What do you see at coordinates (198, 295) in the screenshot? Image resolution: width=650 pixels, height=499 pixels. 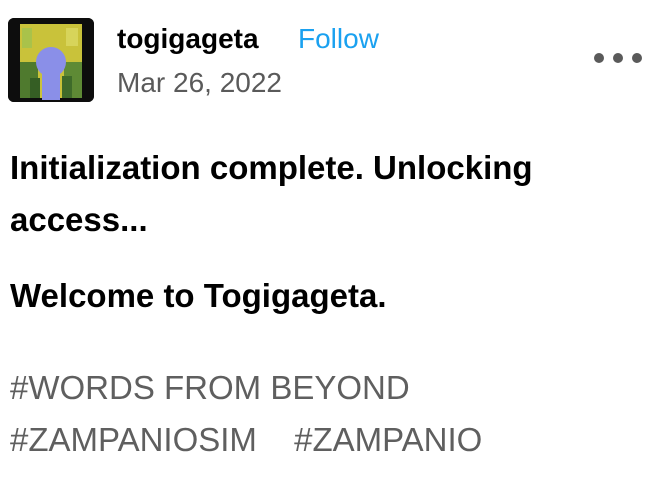 I see `post-paragraph: Welcome to Togigageta.` at bounding box center [198, 295].